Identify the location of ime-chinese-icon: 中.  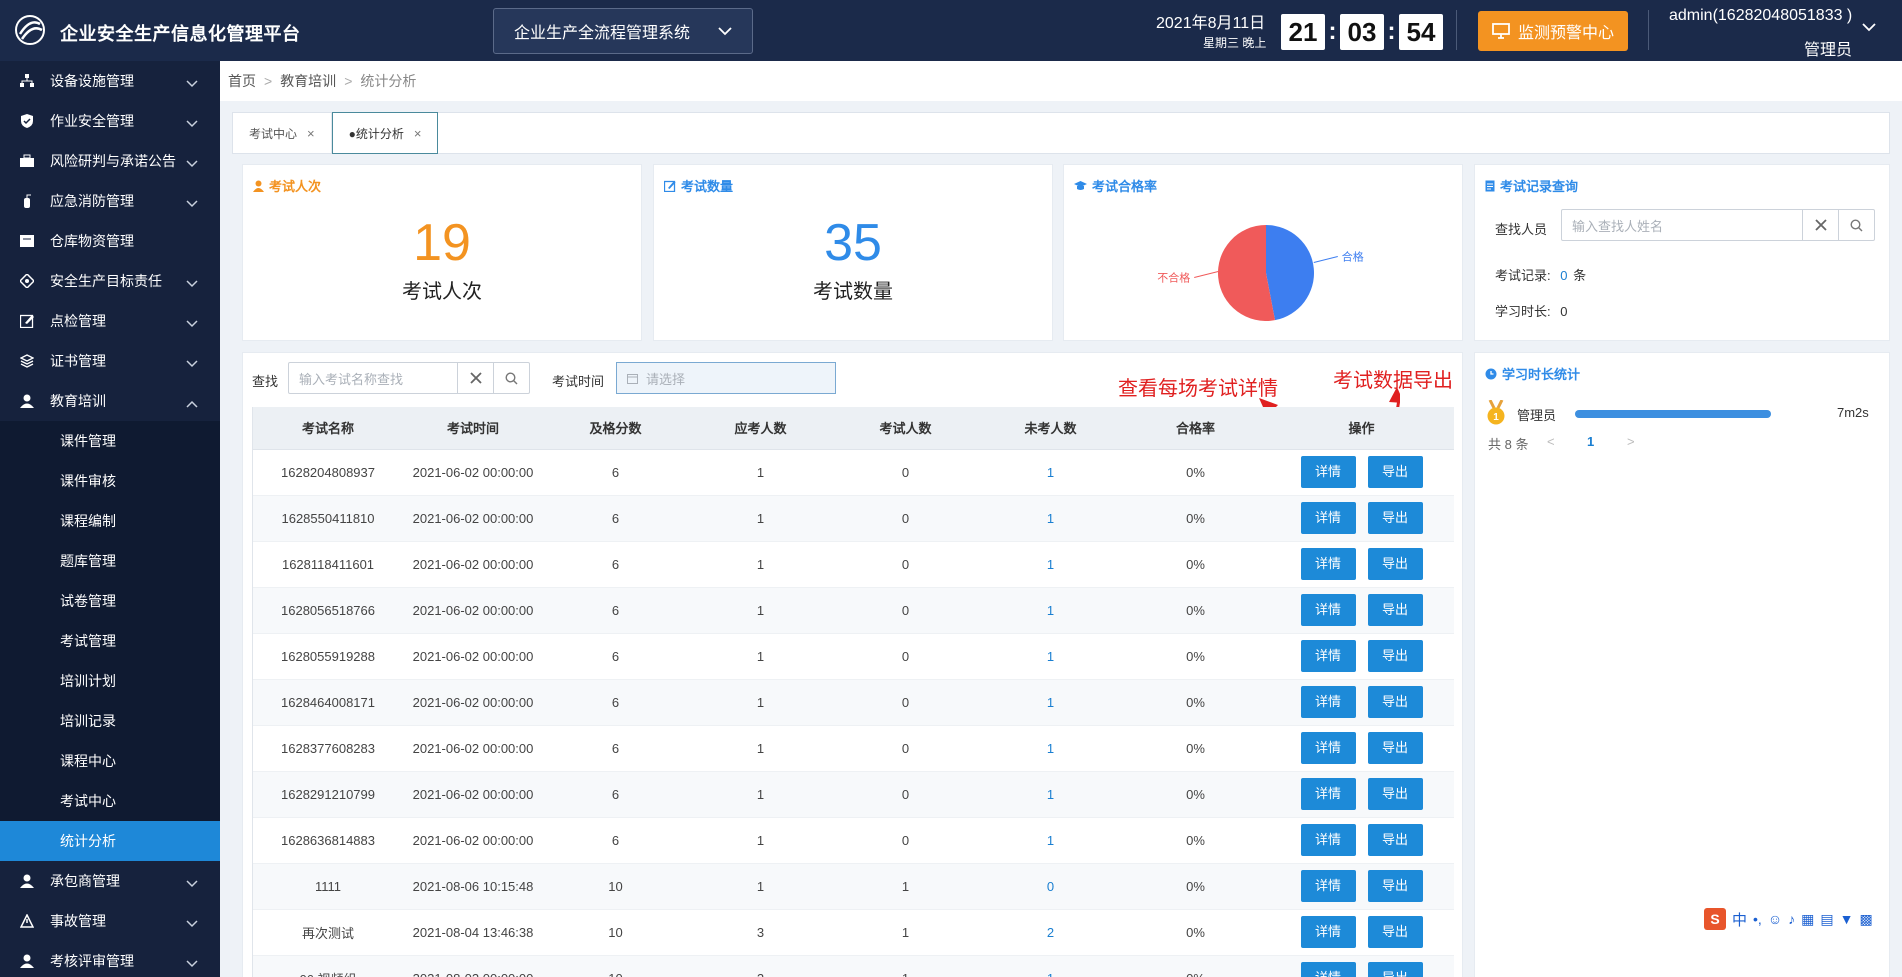
(1739, 919).